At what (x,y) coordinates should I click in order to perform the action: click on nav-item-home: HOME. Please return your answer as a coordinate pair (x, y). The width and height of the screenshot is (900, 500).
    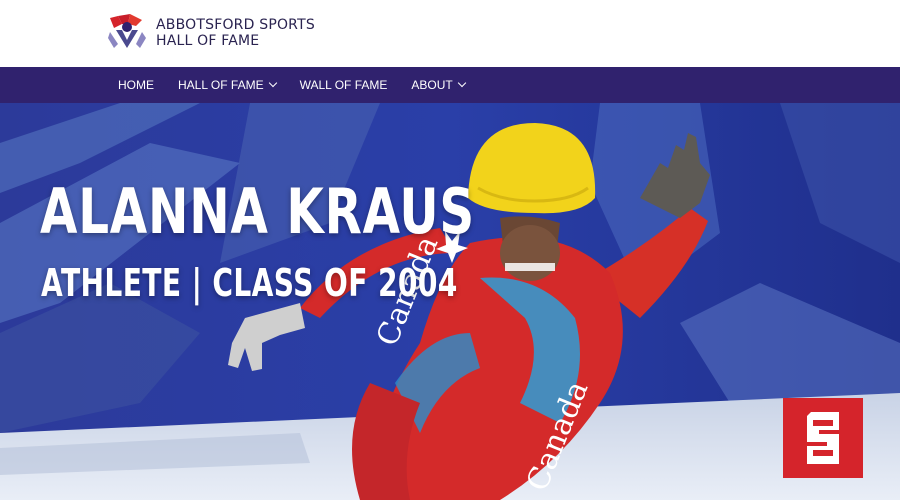
    Looking at the image, I should click on (136, 85).